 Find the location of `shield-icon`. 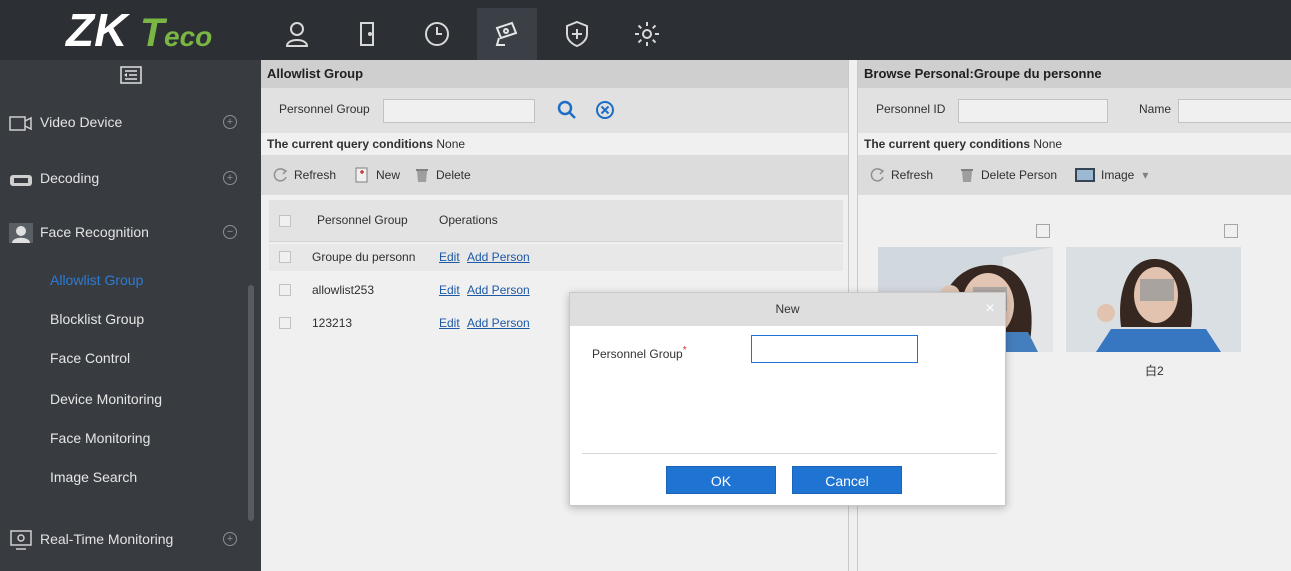

shield-icon is located at coordinates (577, 34).